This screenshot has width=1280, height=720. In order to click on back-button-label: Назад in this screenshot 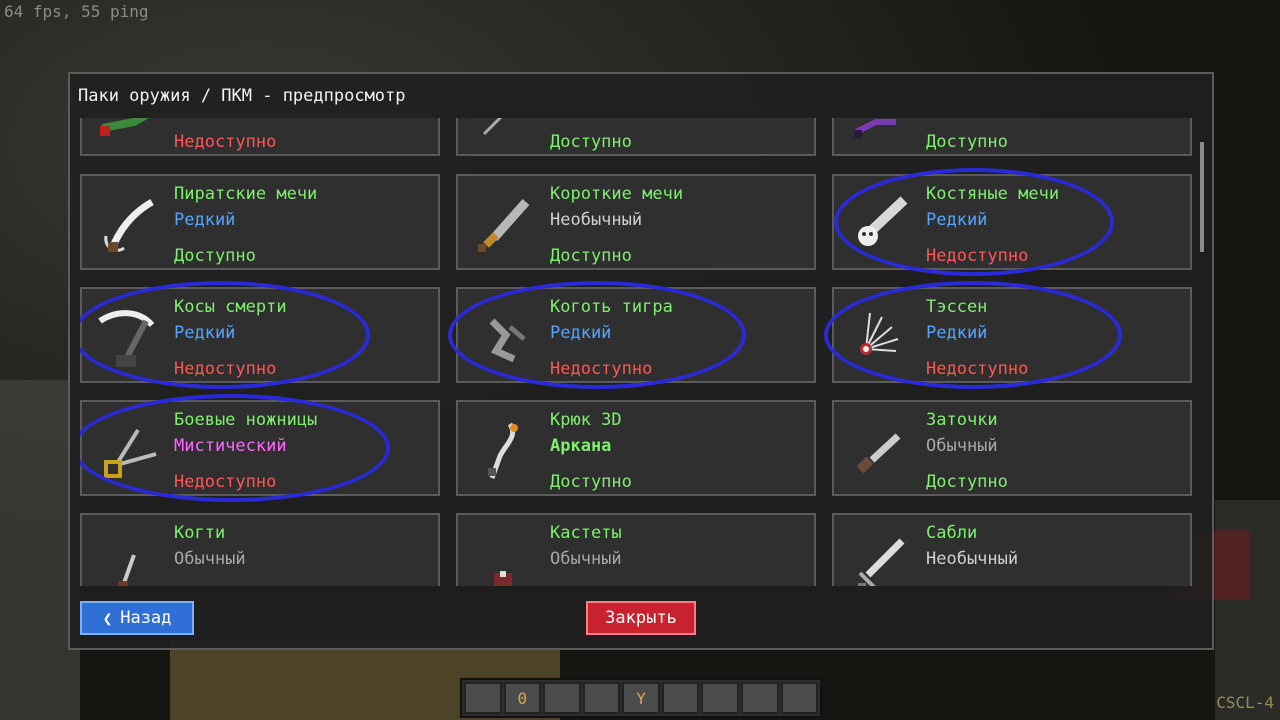, I will do `click(146, 618)`.